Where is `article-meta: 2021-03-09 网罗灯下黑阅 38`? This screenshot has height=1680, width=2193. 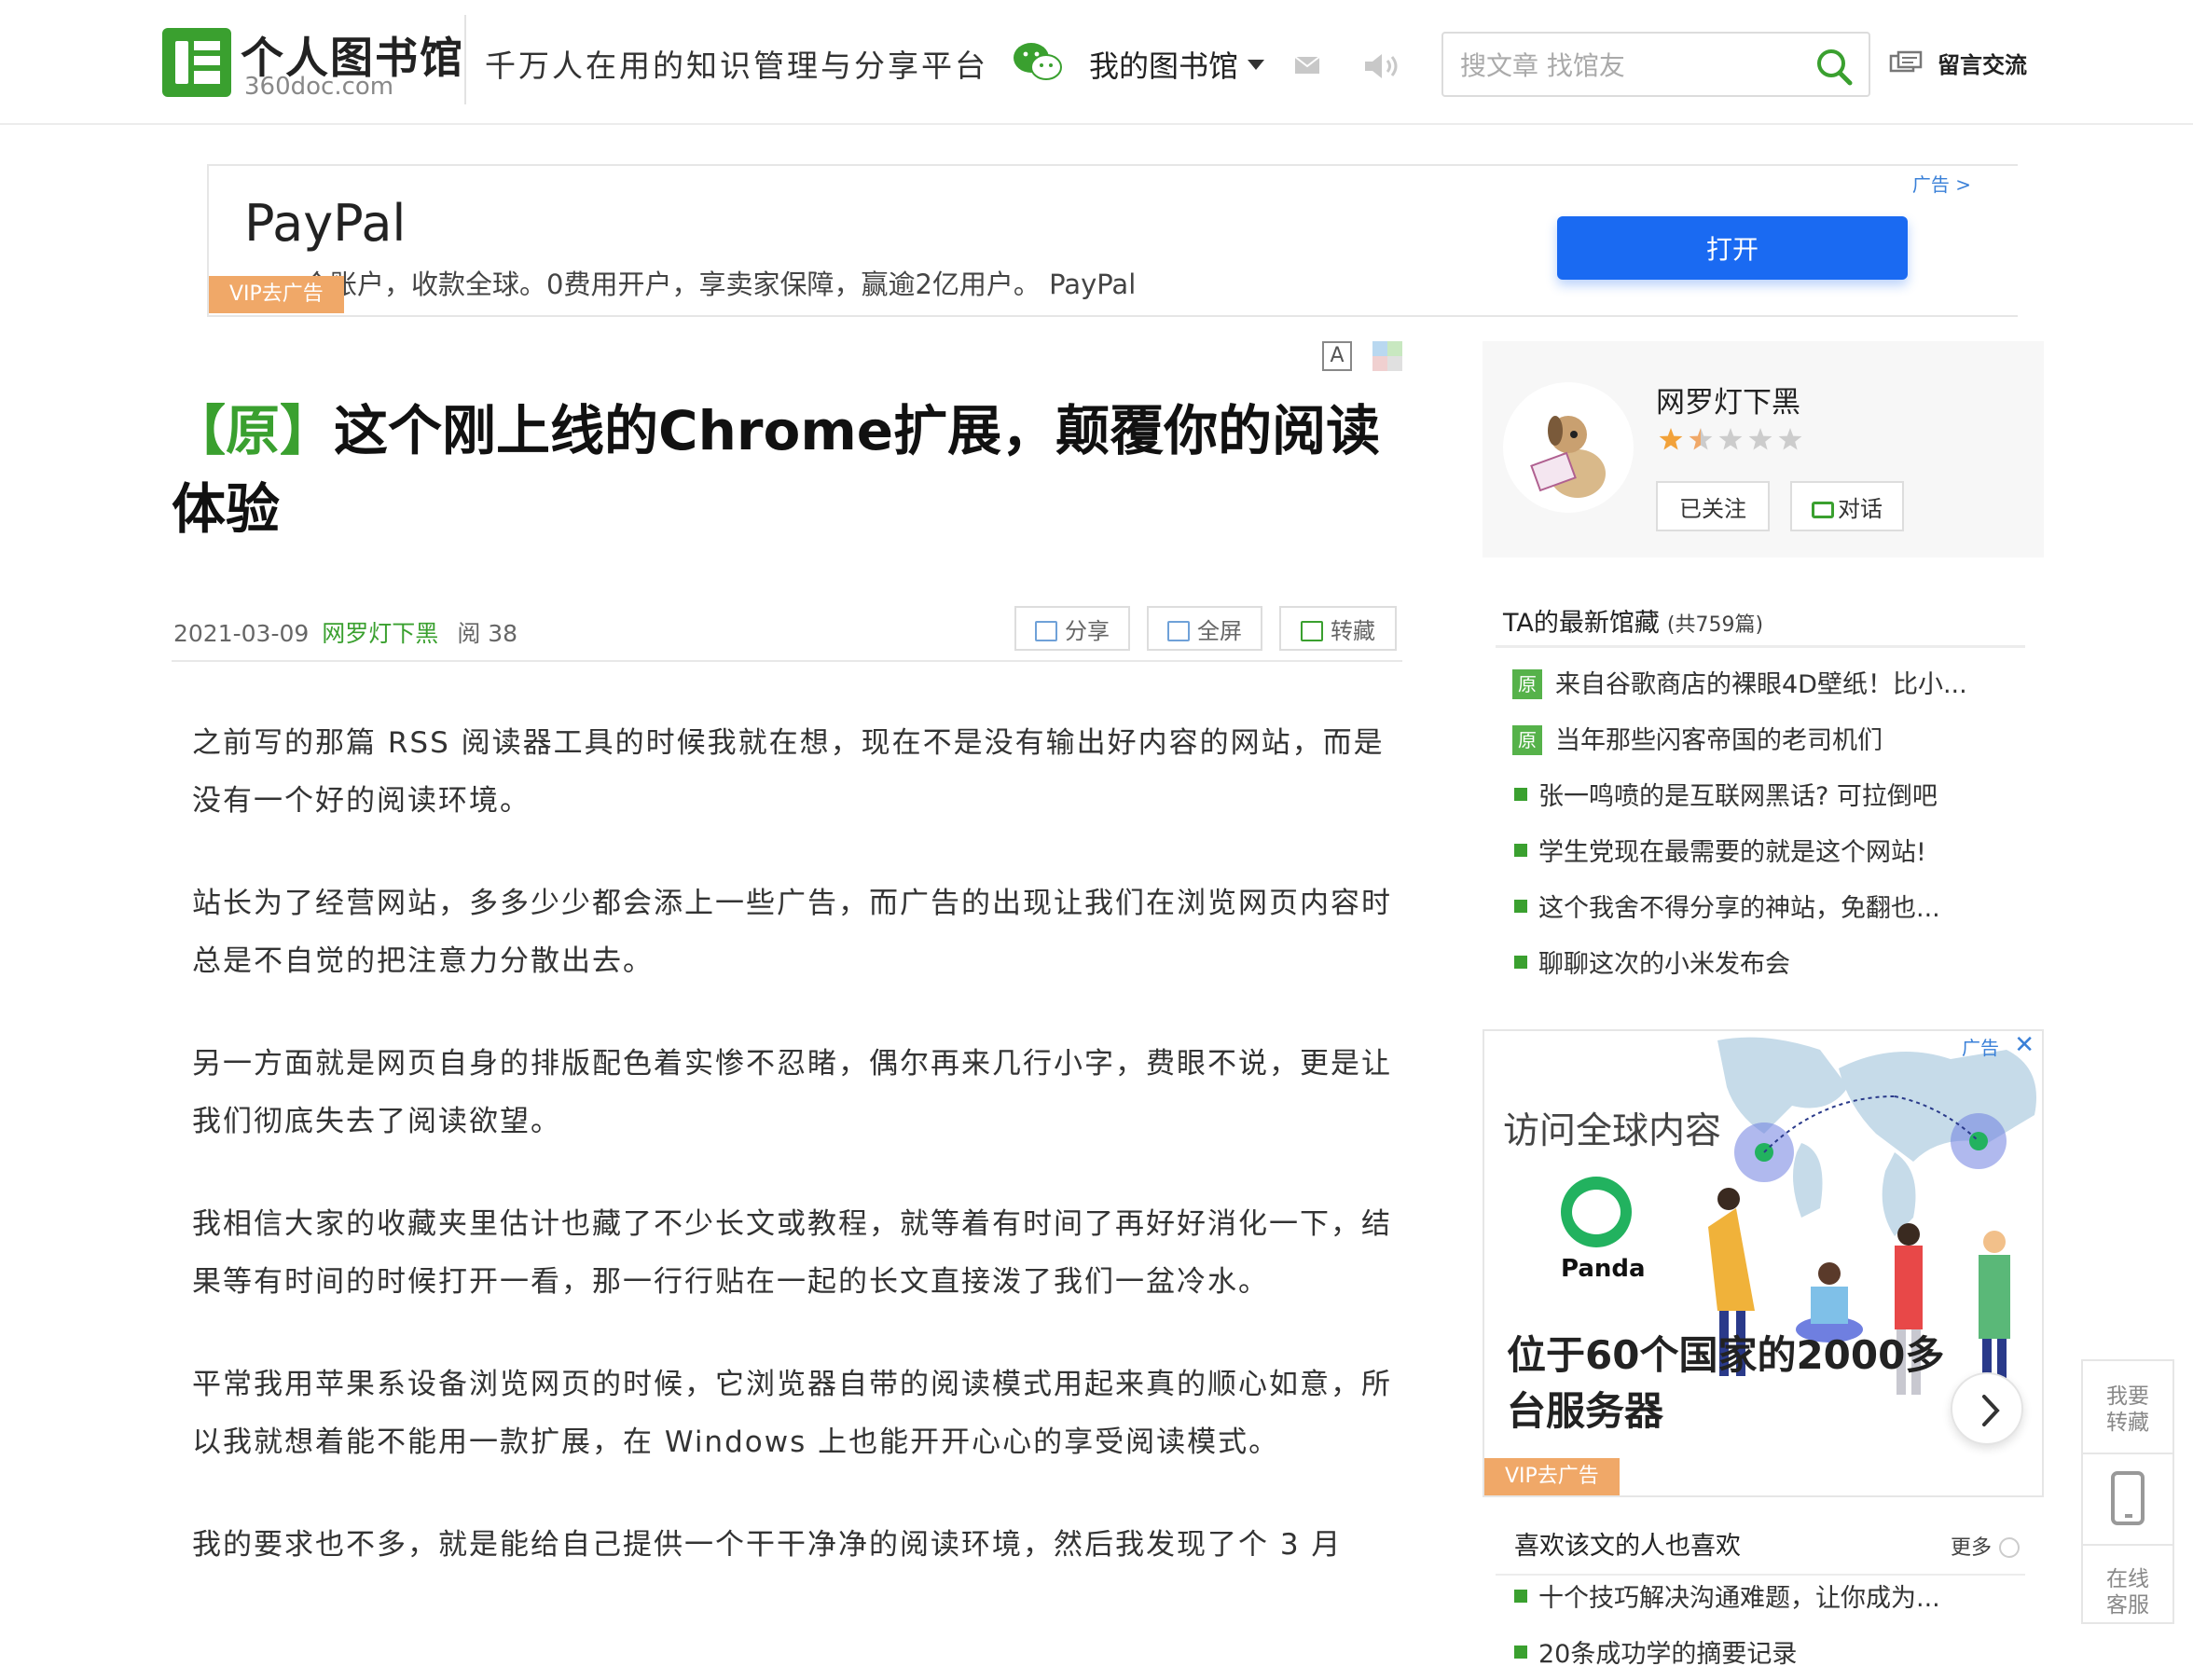 article-meta: 2021-03-09 网罗灯下黑阅 38 is located at coordinates (345, 632).